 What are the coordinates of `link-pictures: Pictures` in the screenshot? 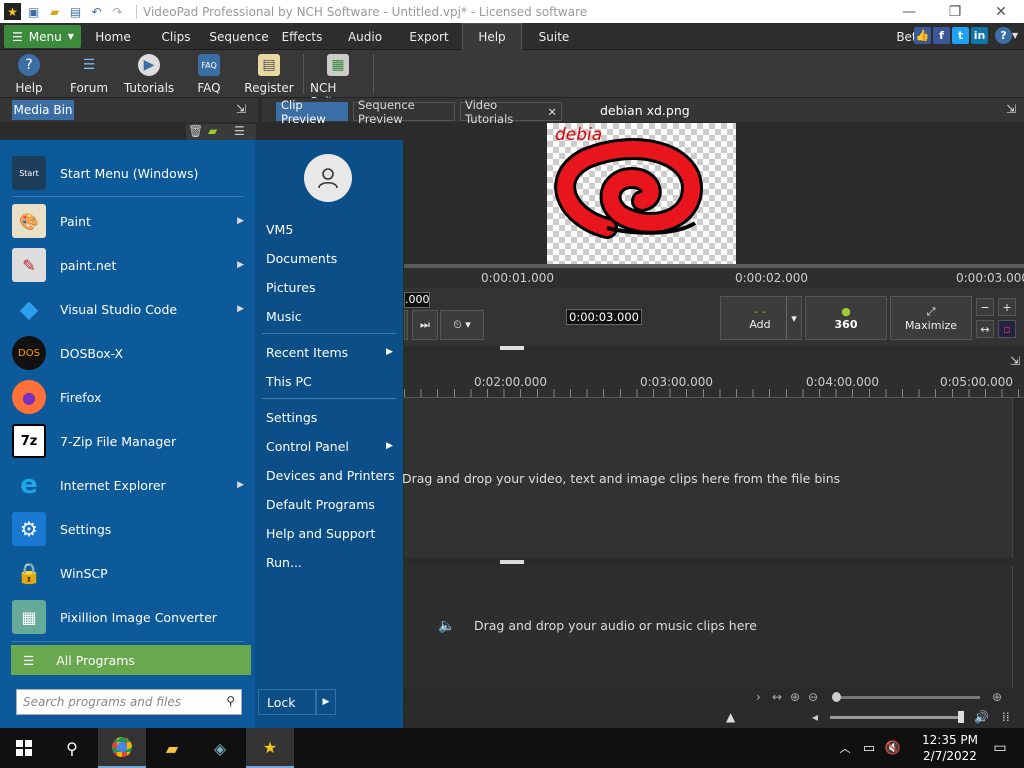 It's located at (291, 287).